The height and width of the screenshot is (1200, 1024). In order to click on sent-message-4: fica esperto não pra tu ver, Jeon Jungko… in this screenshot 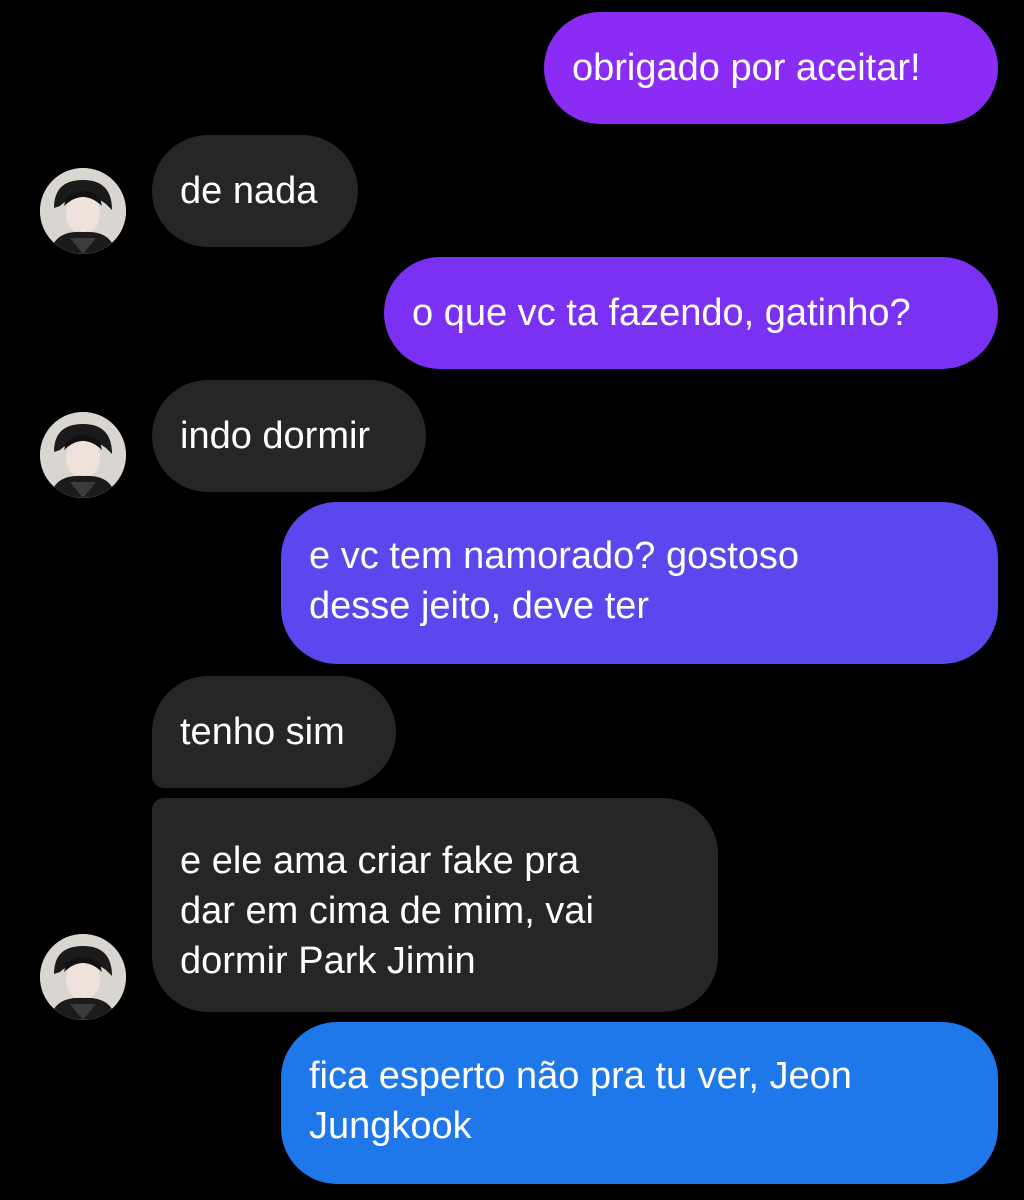, I will do `click(639, 1103)`.